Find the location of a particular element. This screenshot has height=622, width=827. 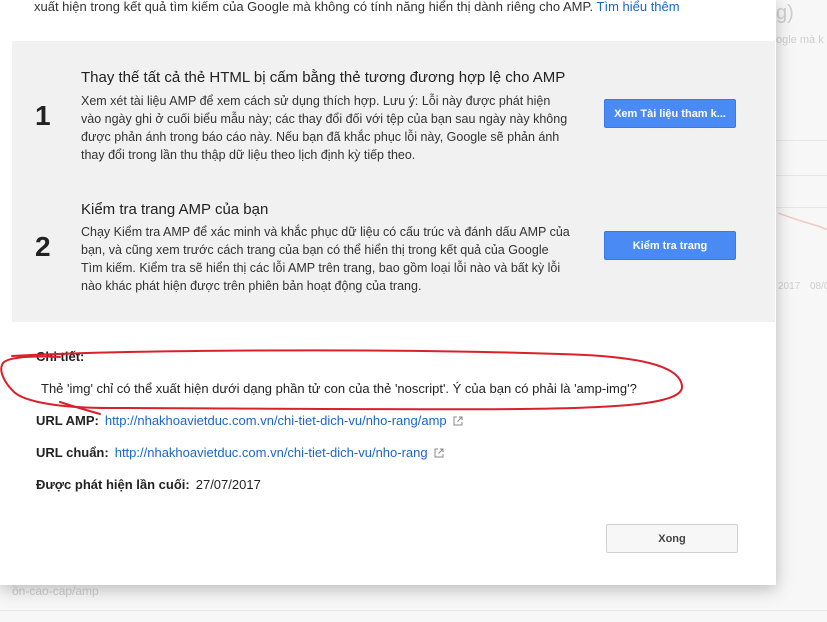

bg-fragment-text: ogle mà k is located at coordinates (800, 40).